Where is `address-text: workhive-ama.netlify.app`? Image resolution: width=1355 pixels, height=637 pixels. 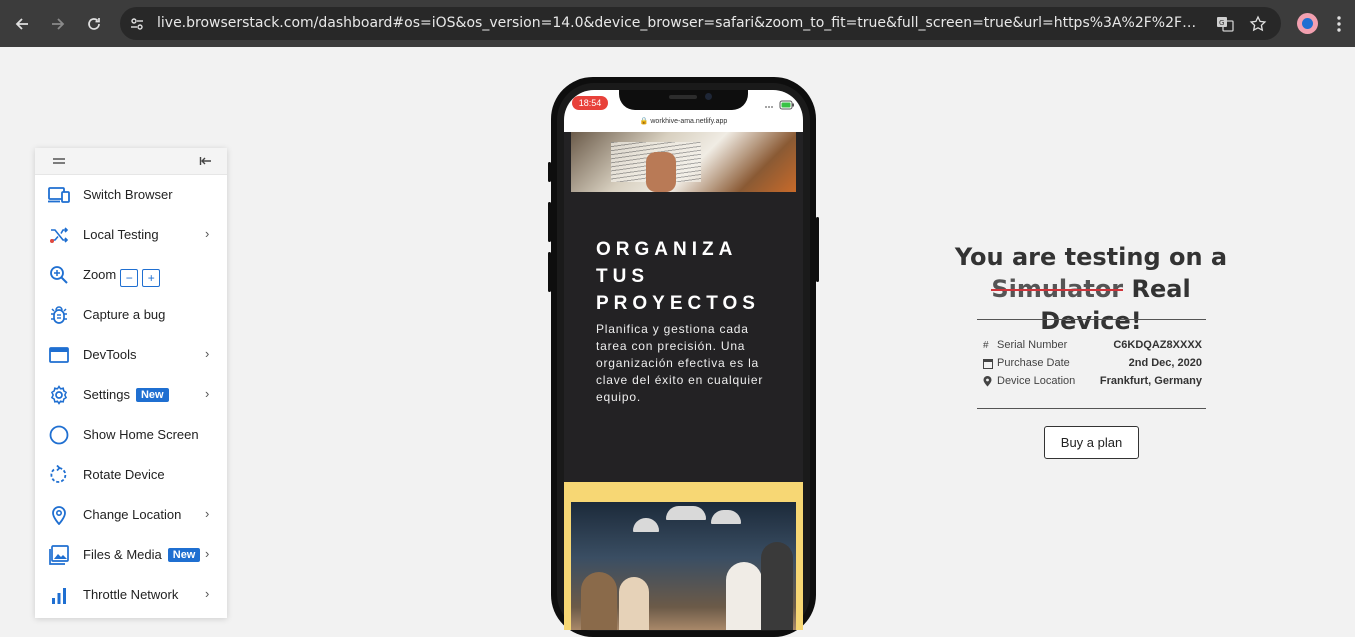 address-text: workhive-ama.netlify.app is located at coordinates (689, 121).